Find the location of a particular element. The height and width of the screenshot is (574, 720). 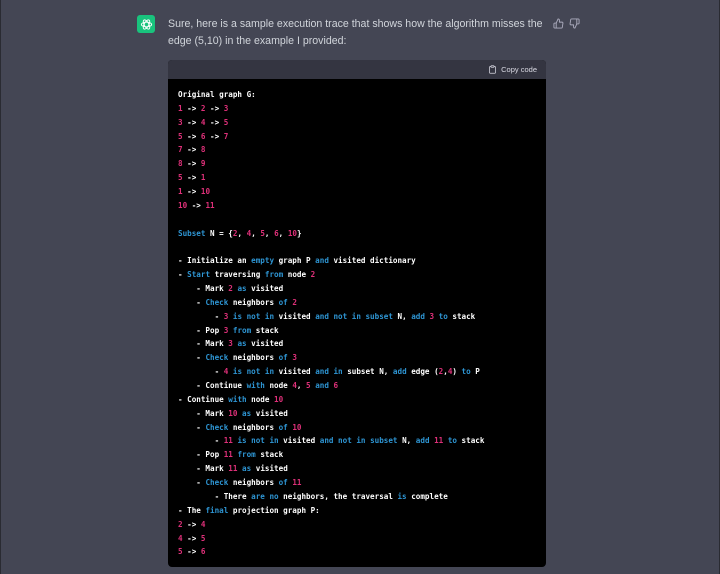

code-token: - Pop is located at coordinates (201, 330).